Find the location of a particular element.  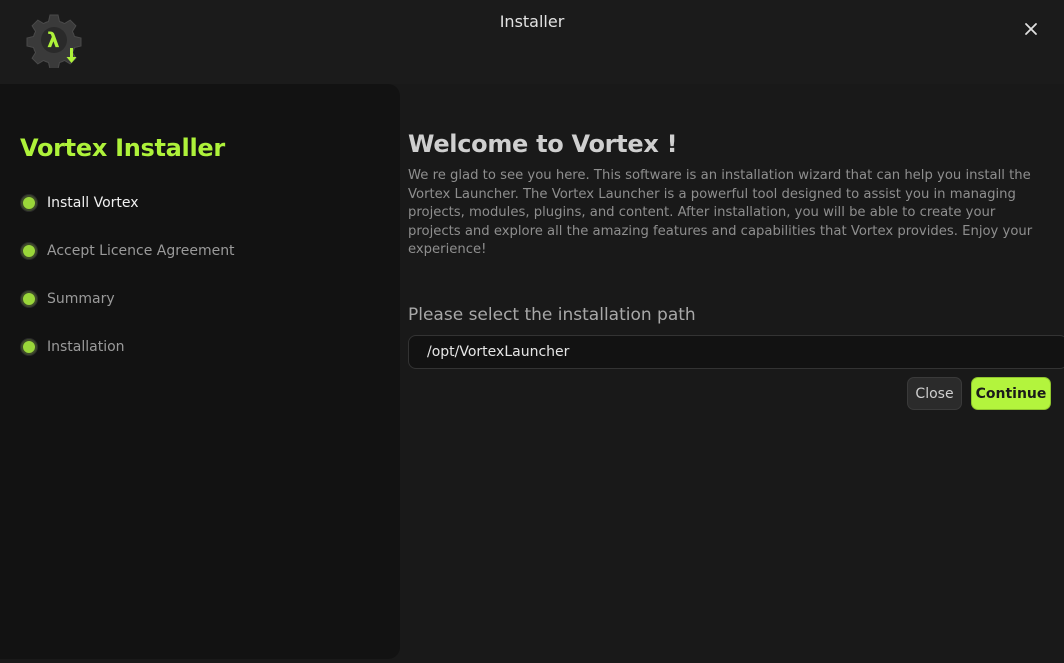

close-icon is located at coordinates (1031, 29).